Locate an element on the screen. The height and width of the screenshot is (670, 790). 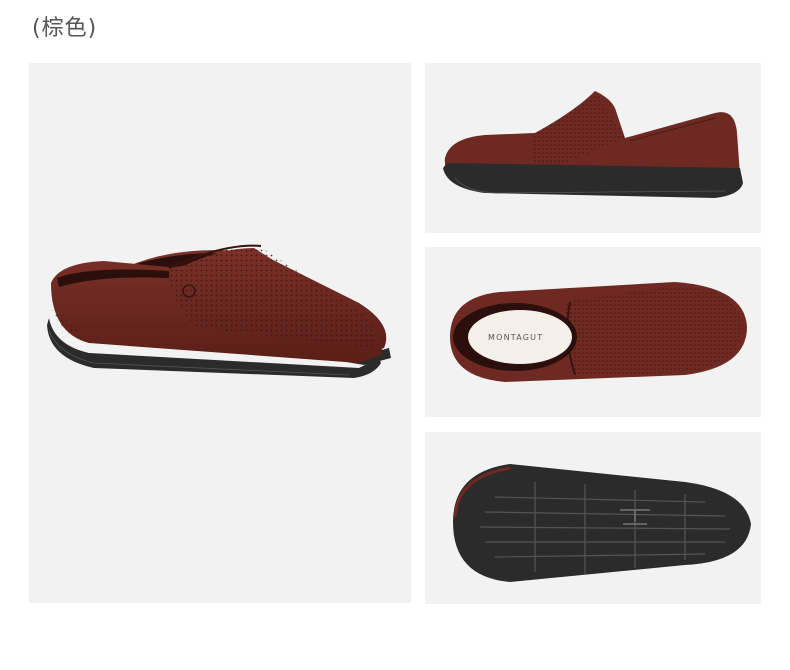
sole-view-image is located at coordinates (593, 518).